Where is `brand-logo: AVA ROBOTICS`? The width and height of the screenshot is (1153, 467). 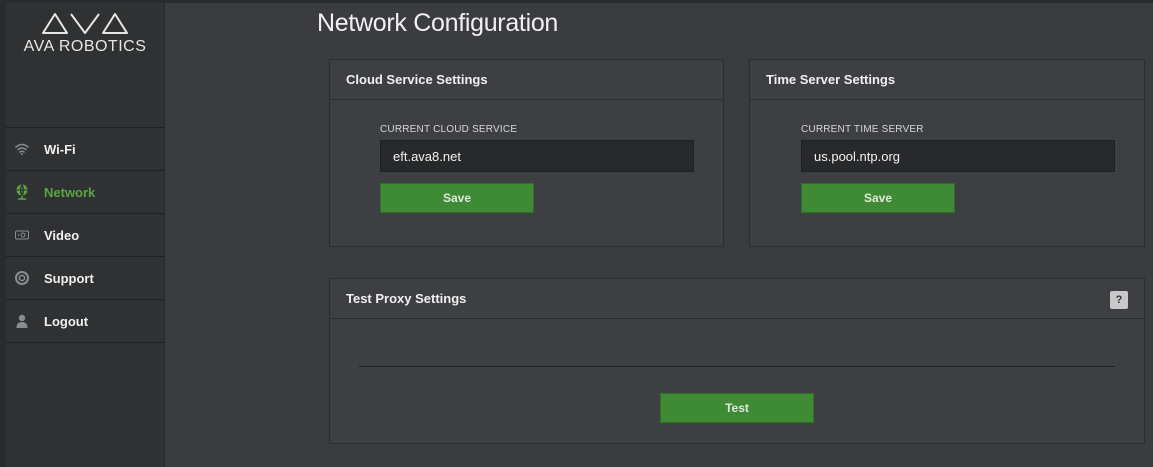 brand-logo: AVA ROBOTICS is located at coordinates (85, 33).